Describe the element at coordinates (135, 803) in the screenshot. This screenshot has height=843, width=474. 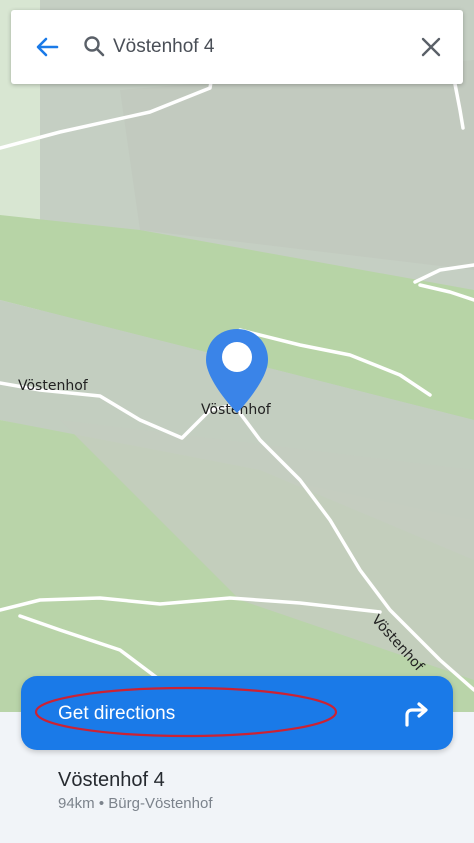
I see `place-subtitle: 94km • Bürg-Vöstenhof` at that location.